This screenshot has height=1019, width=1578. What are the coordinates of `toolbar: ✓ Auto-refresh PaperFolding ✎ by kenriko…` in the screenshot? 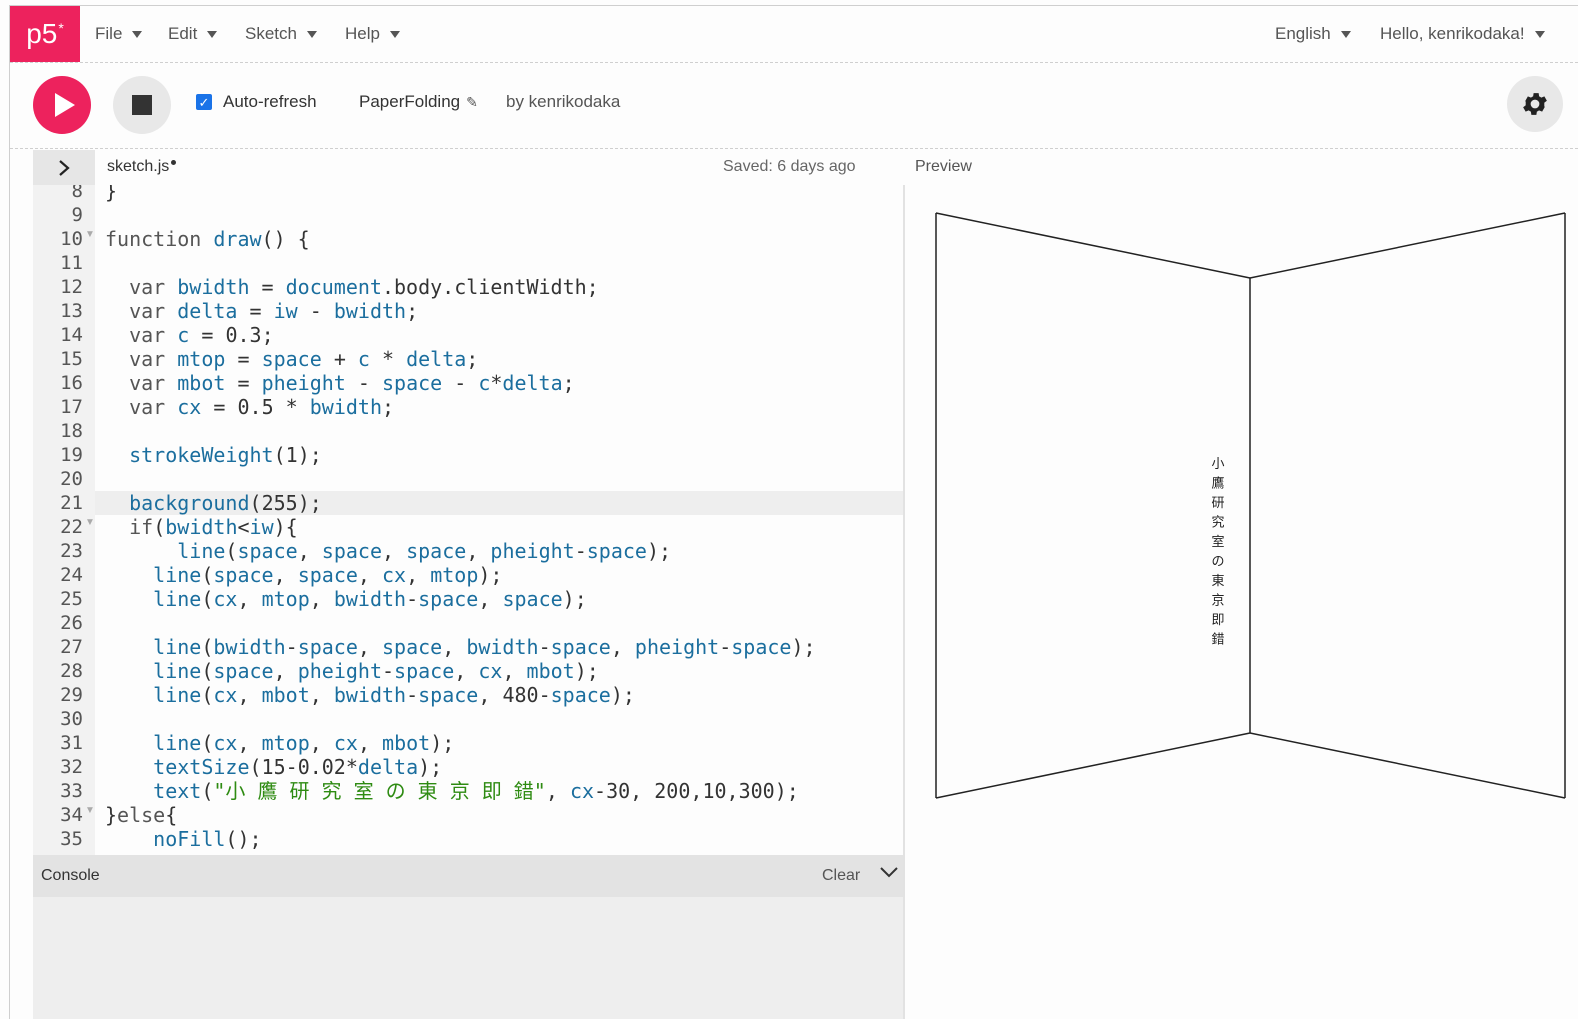 It's located at (794, 105).